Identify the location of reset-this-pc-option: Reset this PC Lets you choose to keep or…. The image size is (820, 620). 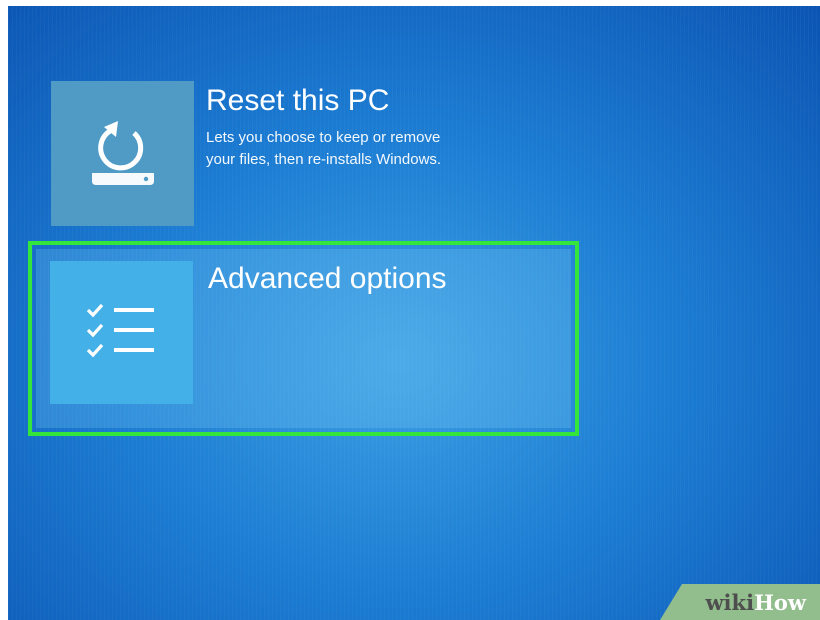
(291, 153).